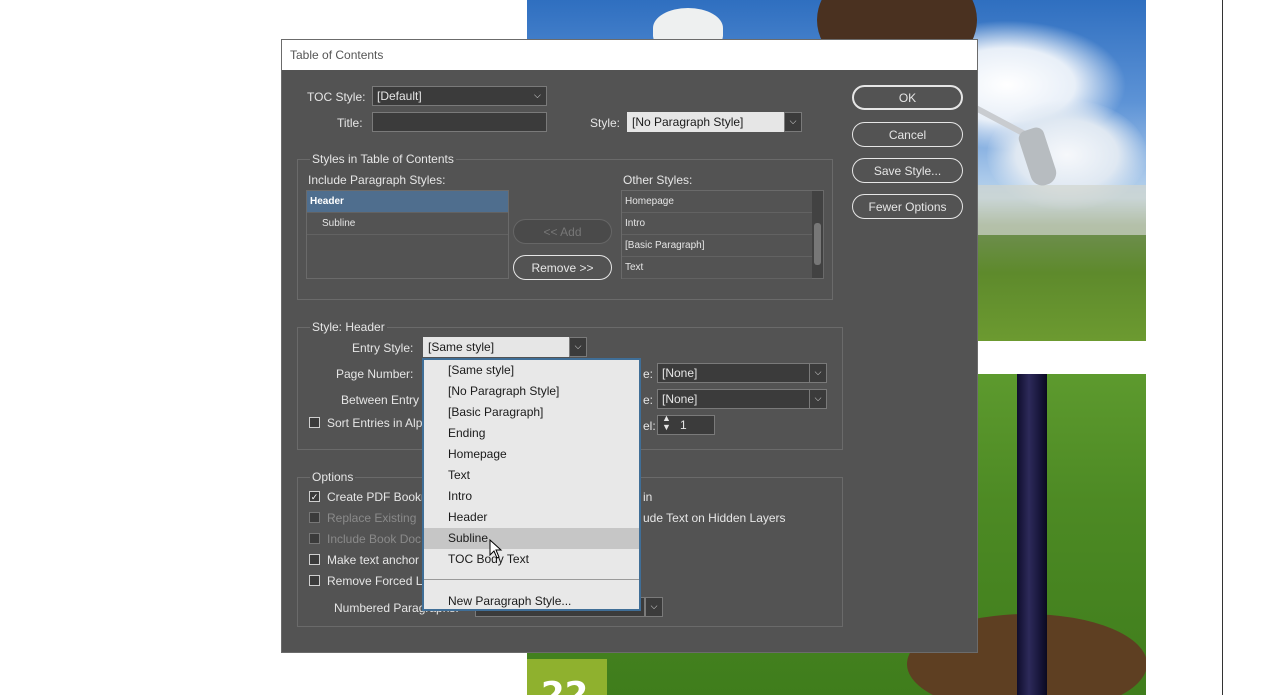  What do you see at coordinates (383, 348) in the screenshot?
I see `entry-style-label: Entry Style:` at bounding box center [383, 348].